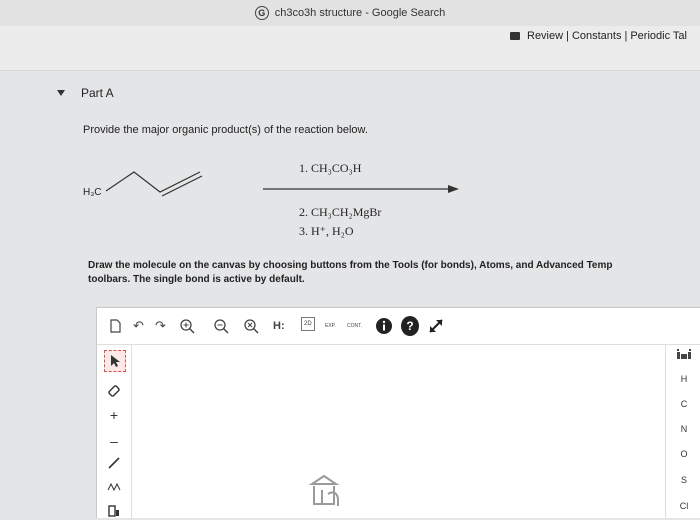  I want to click on part-a-label: Part A, so click(97, 93).